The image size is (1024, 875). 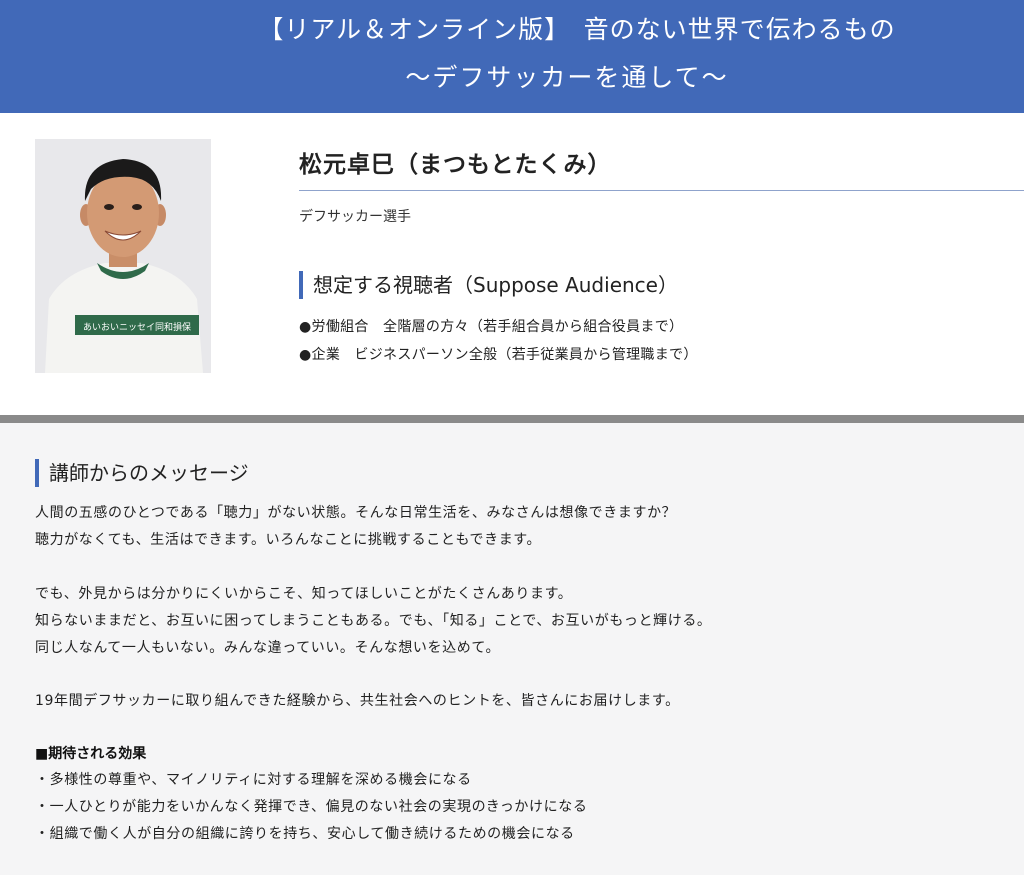 I want to click on page-header: 【リアル＆オンライン版】 音のない世界で伝わるもの ～デフサッカーを通して～, so click(x=512, y=56).